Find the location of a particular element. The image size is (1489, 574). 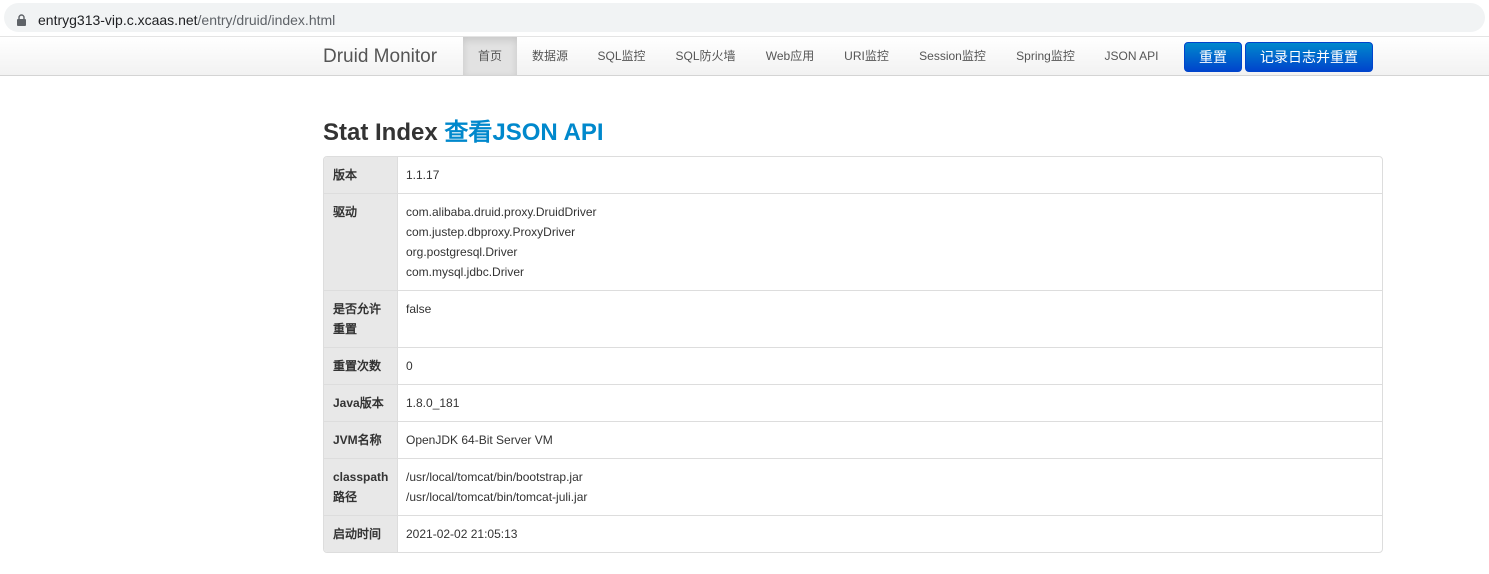

value-line: 1.8.0_181 is located at coordinates (433, 403).